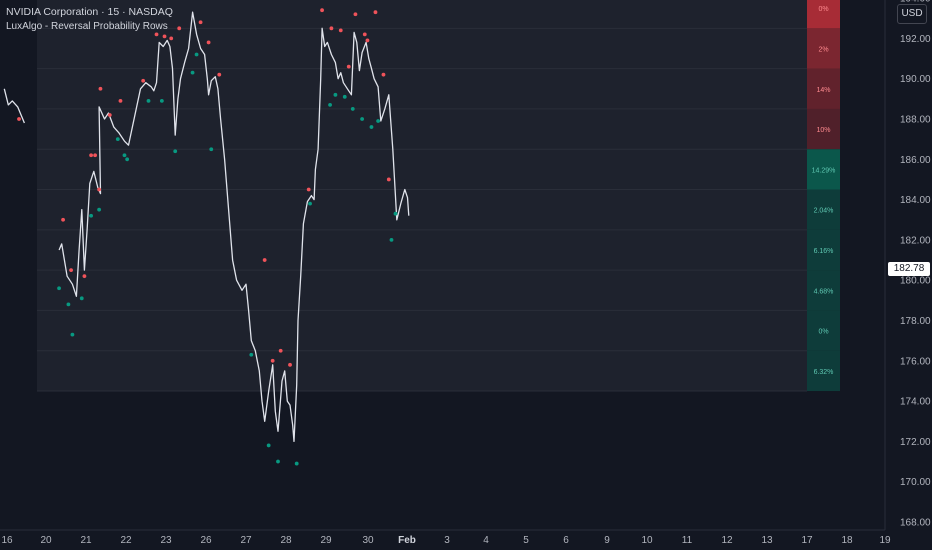 Image resolution: width=932 pixels, height=550 pixels. What do you see at coordinates (909, 269) in the screenshot?
I see `last-price-tag: 182.78` at bounding box center [909, 269].